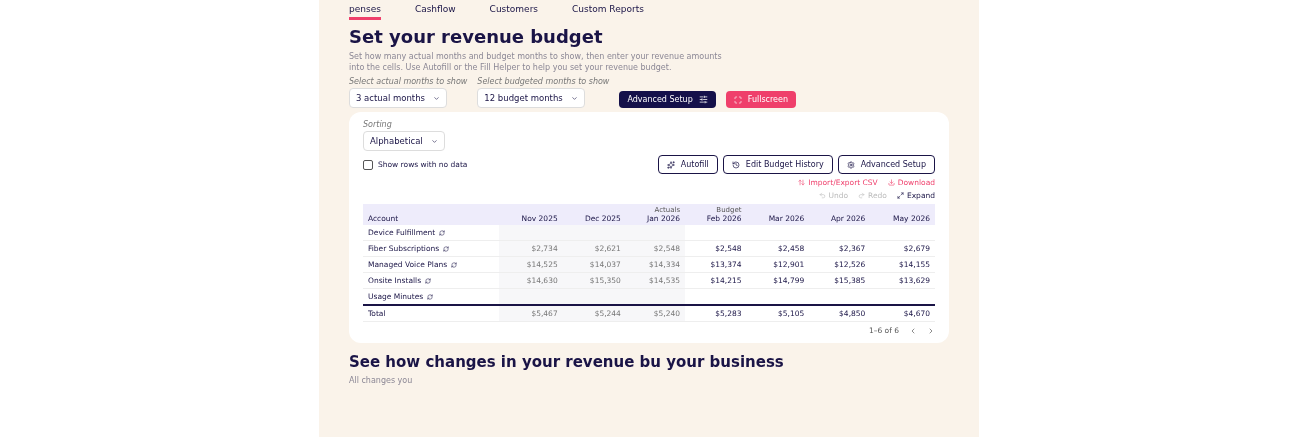 The image size is (1298, 437). I want to click on page-title: Set your revenue budget, so click(476, 36).